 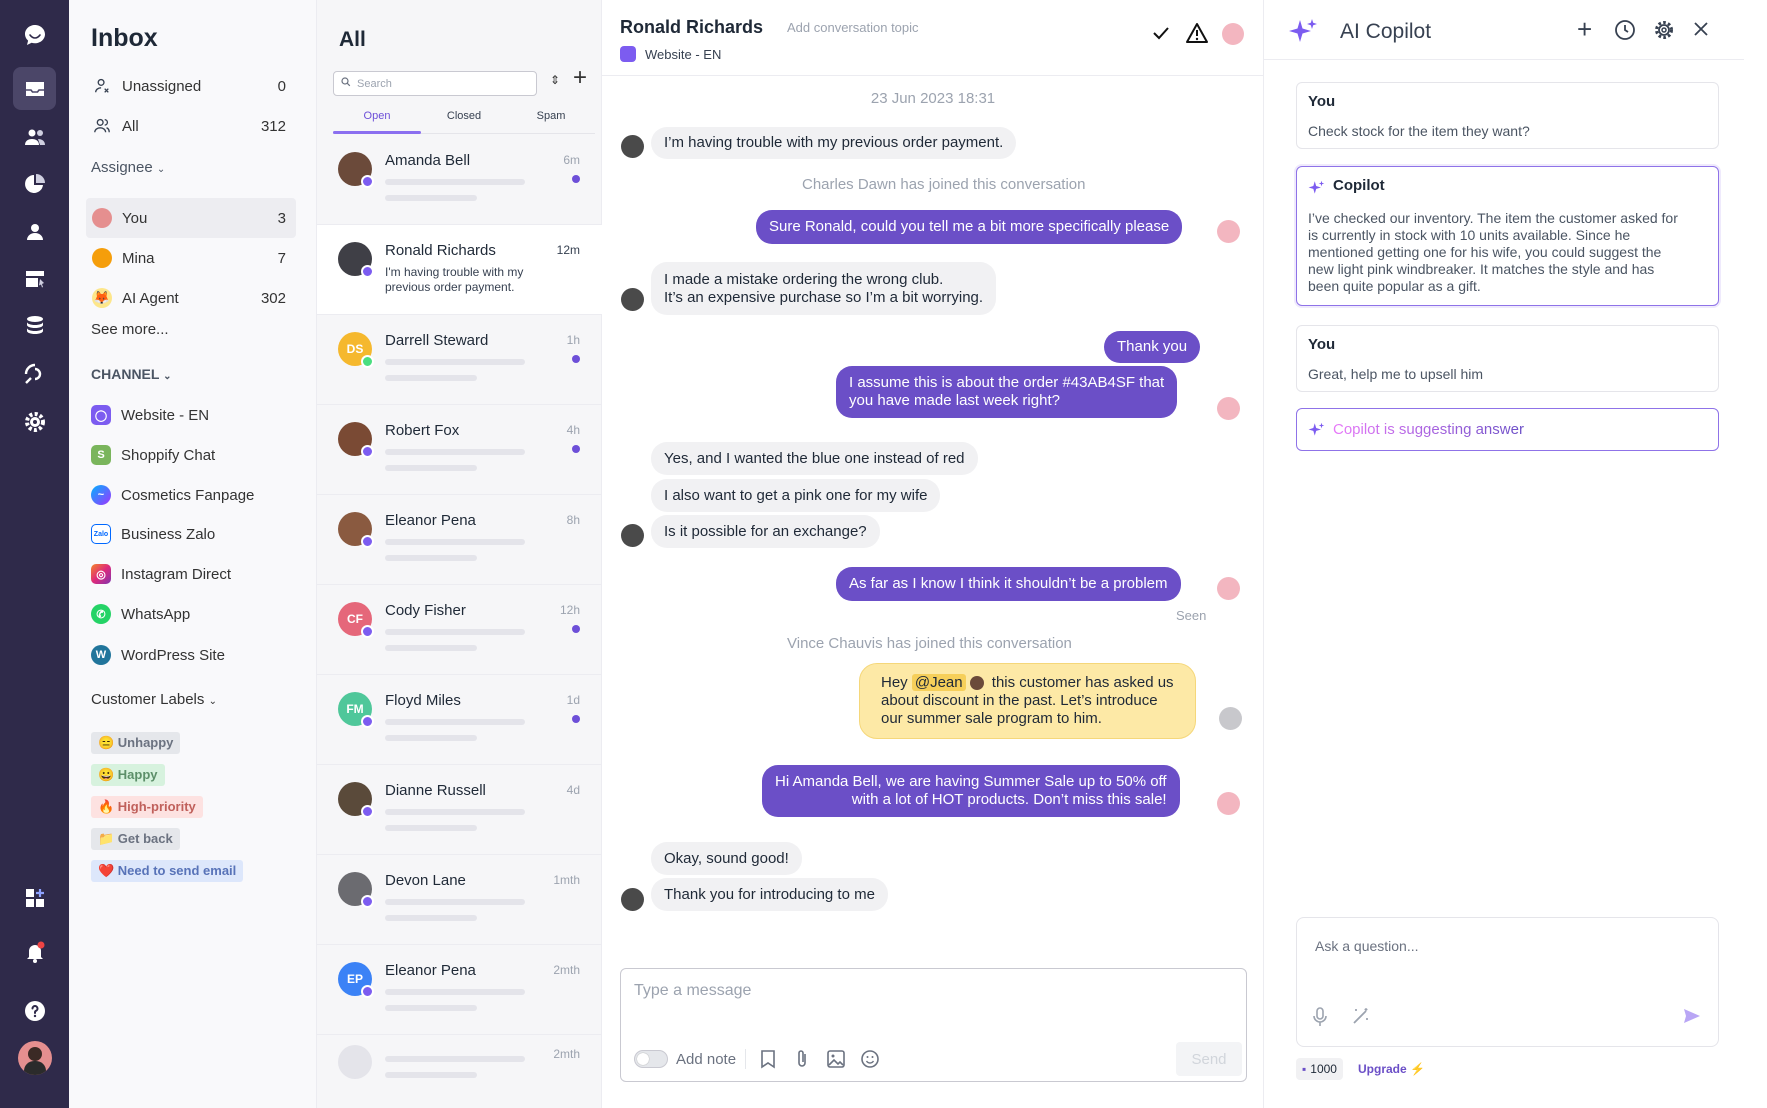 I want to click on conversation-item: Eleanor Pena 8h, so click(x=459, y=540).